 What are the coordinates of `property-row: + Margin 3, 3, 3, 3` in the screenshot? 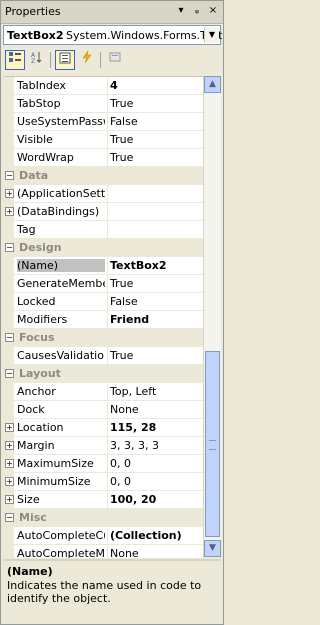 It's located at (103, 446).